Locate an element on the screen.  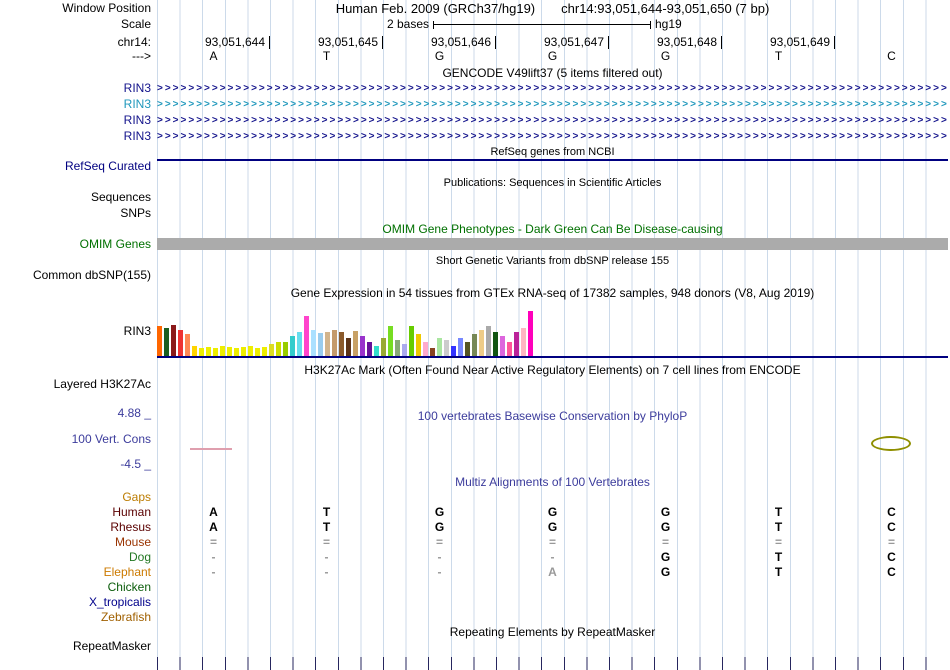
ruler-coordinate: 93,051,646 is located at coordinates (439, 42).